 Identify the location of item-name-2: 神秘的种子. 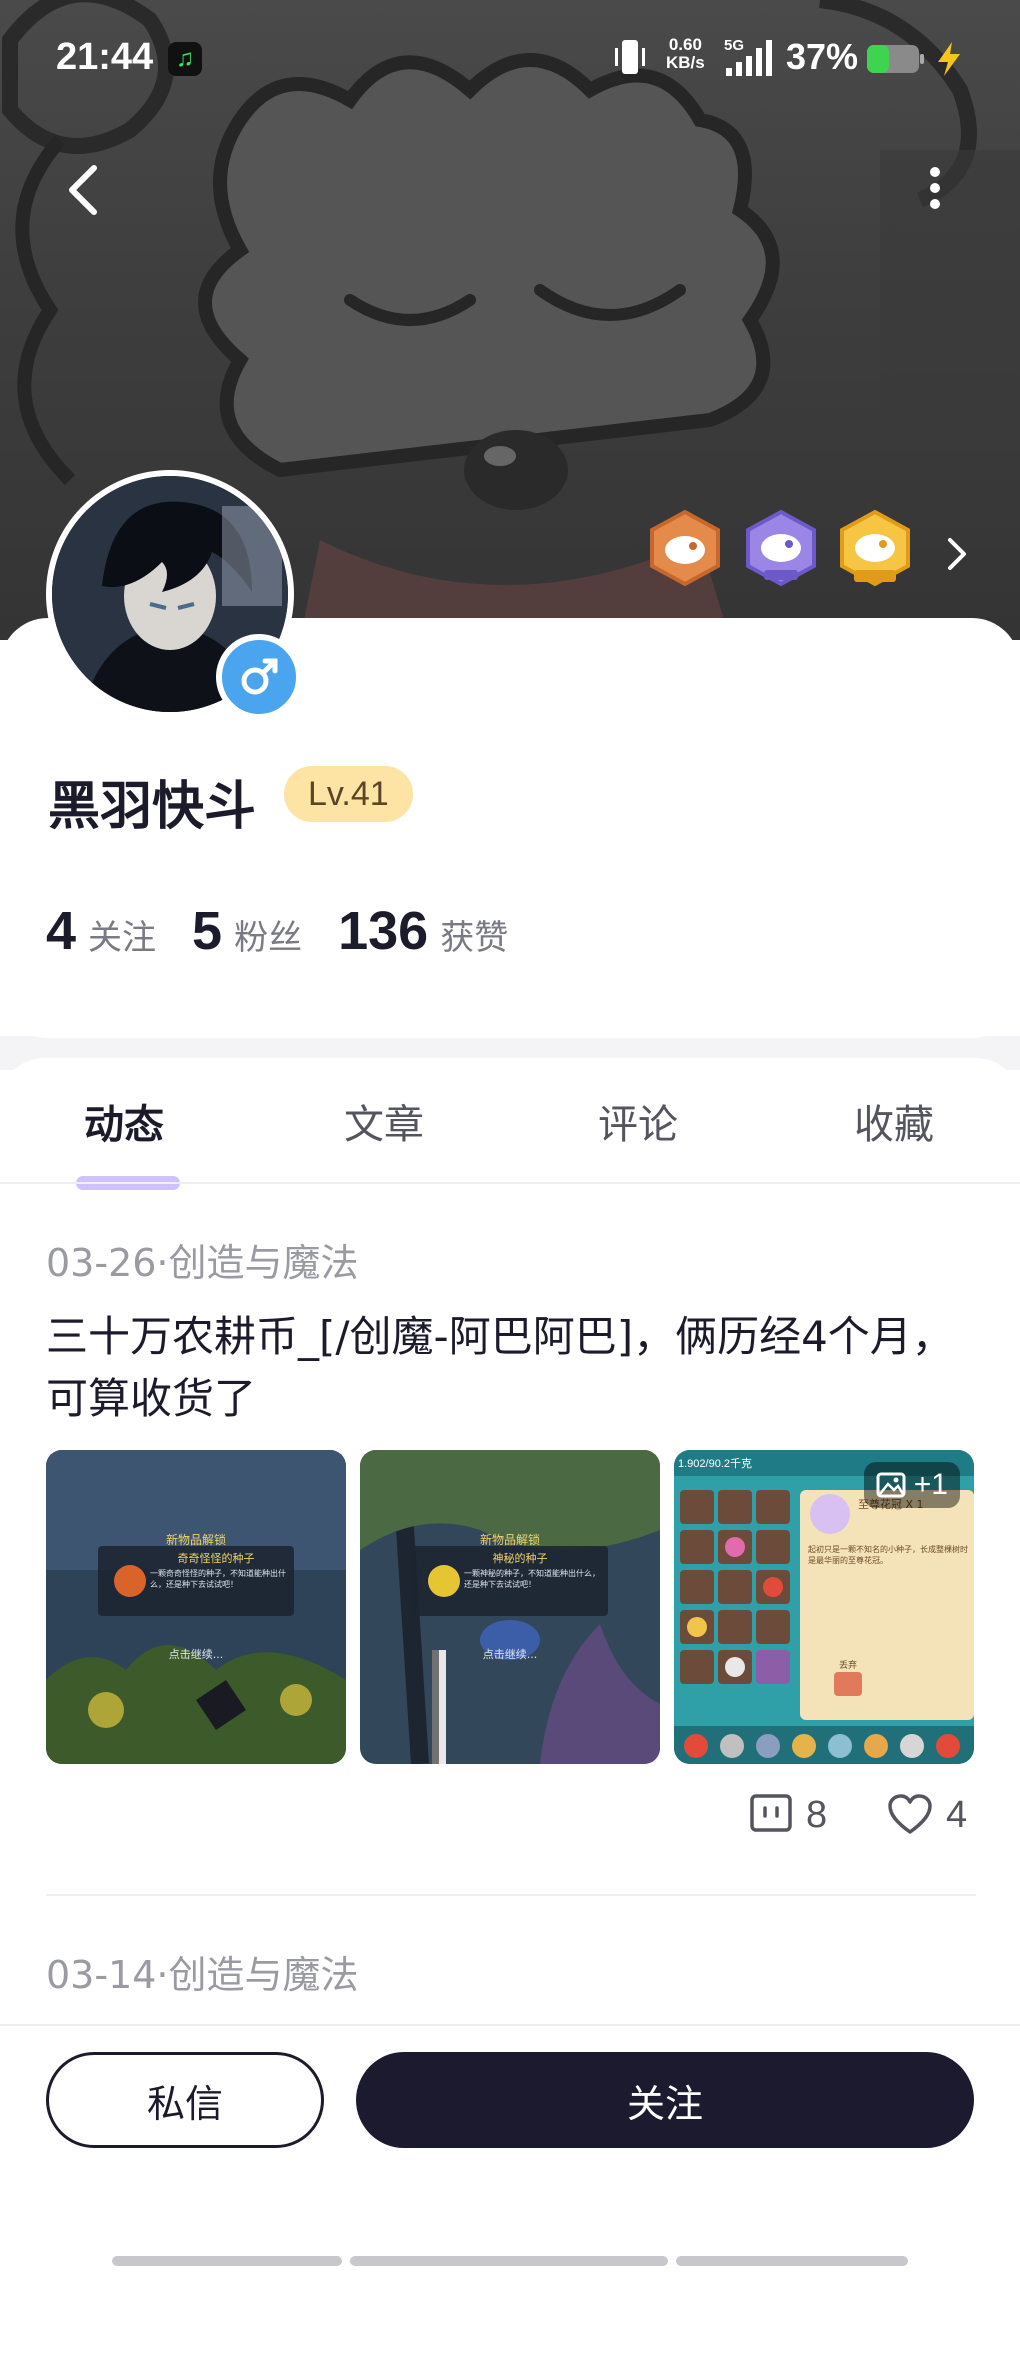
(520, 1558).